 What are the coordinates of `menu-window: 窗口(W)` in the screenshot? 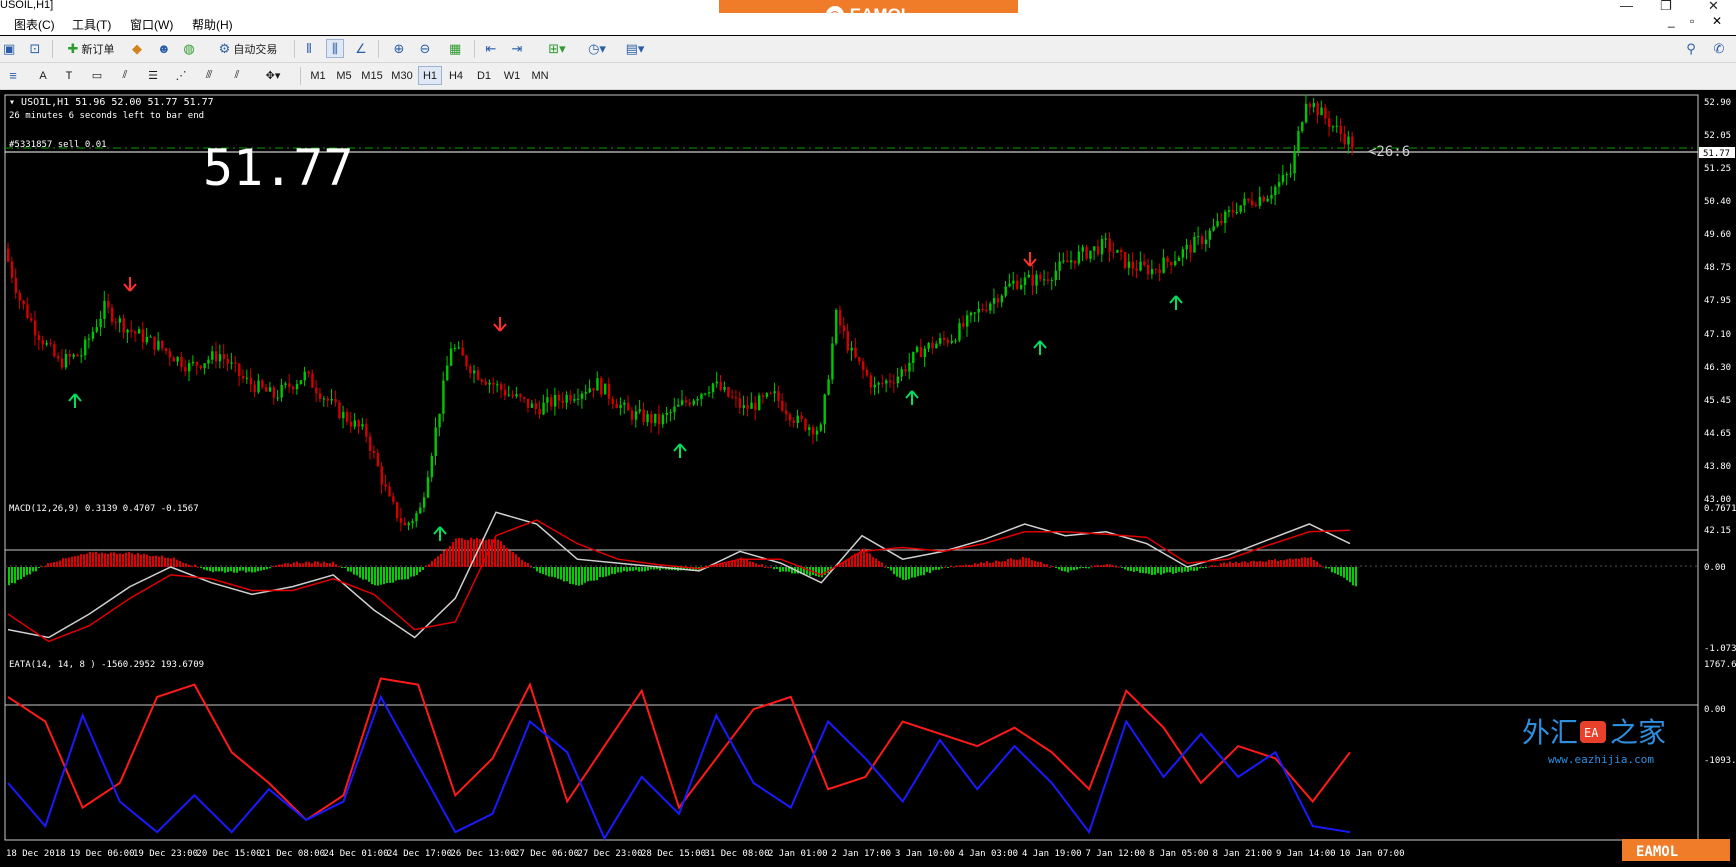 It's located at (151, 24).